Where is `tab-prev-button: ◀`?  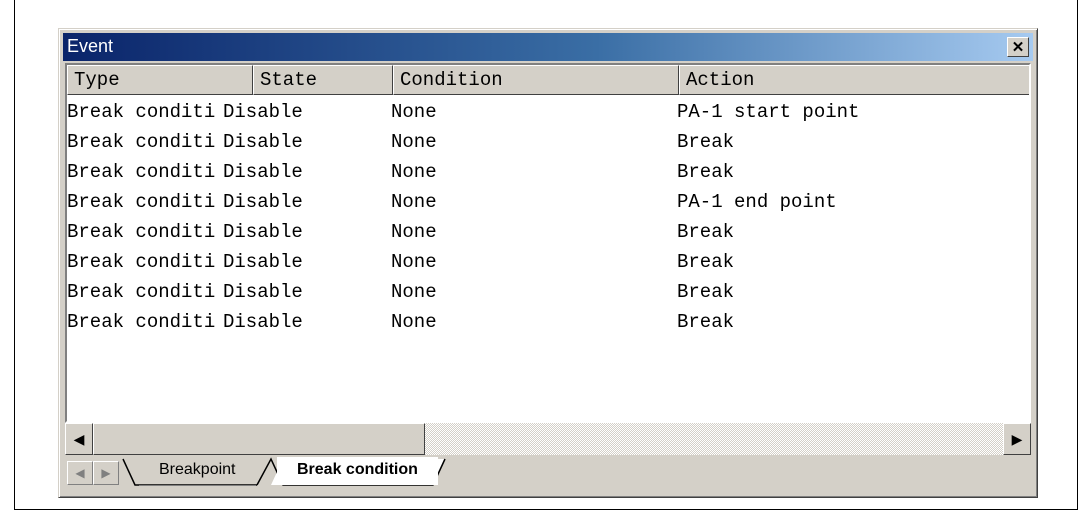 tab-prev-button: ◀ is located at coordinates (80, 473).